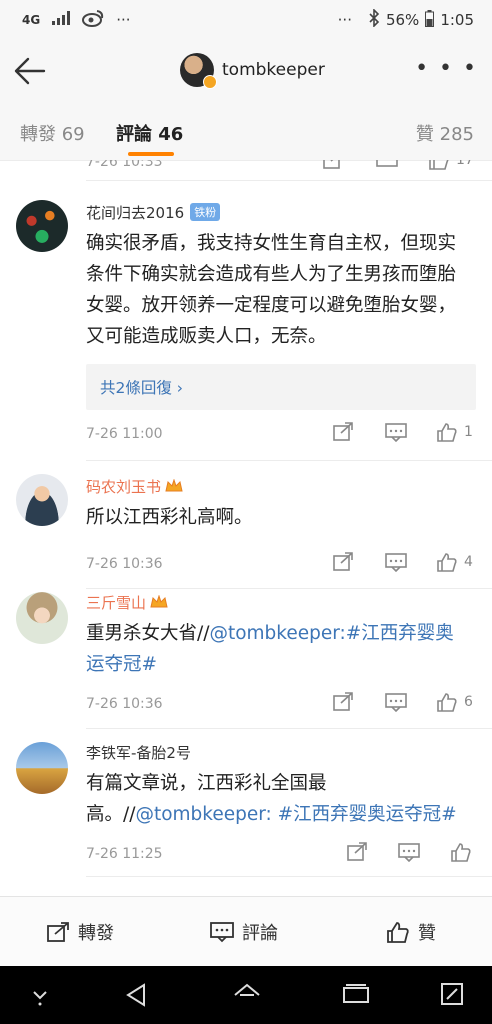  I want to click on user-name-text: 花间归去2016, so click(135, 213).